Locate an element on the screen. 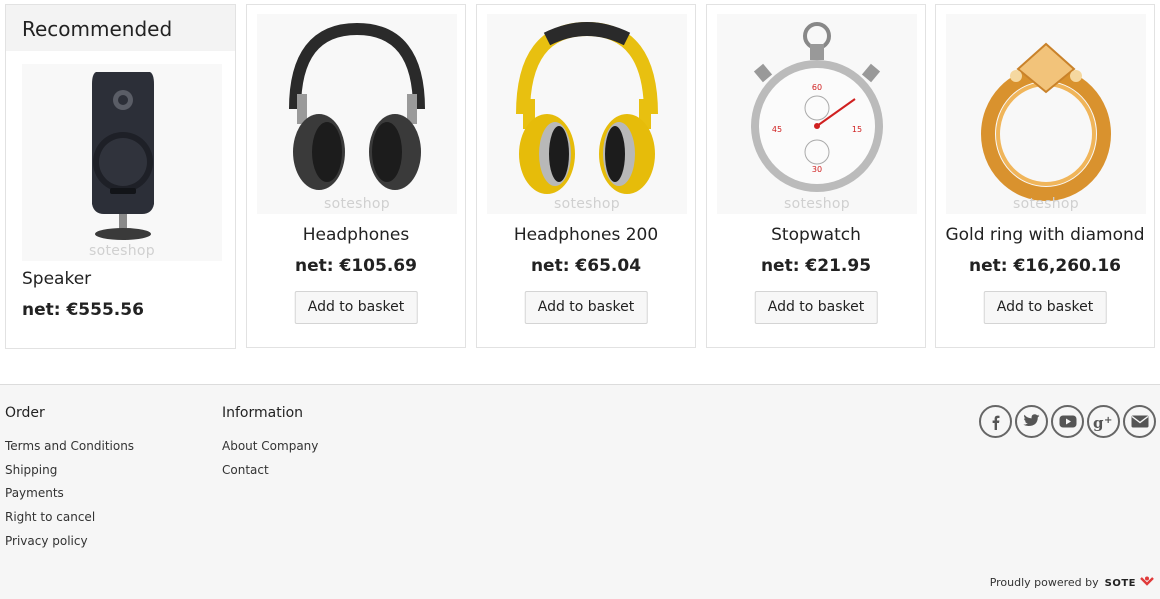  powered-by: Proudly powered by SOTE is located at coordinates (1072, 582).